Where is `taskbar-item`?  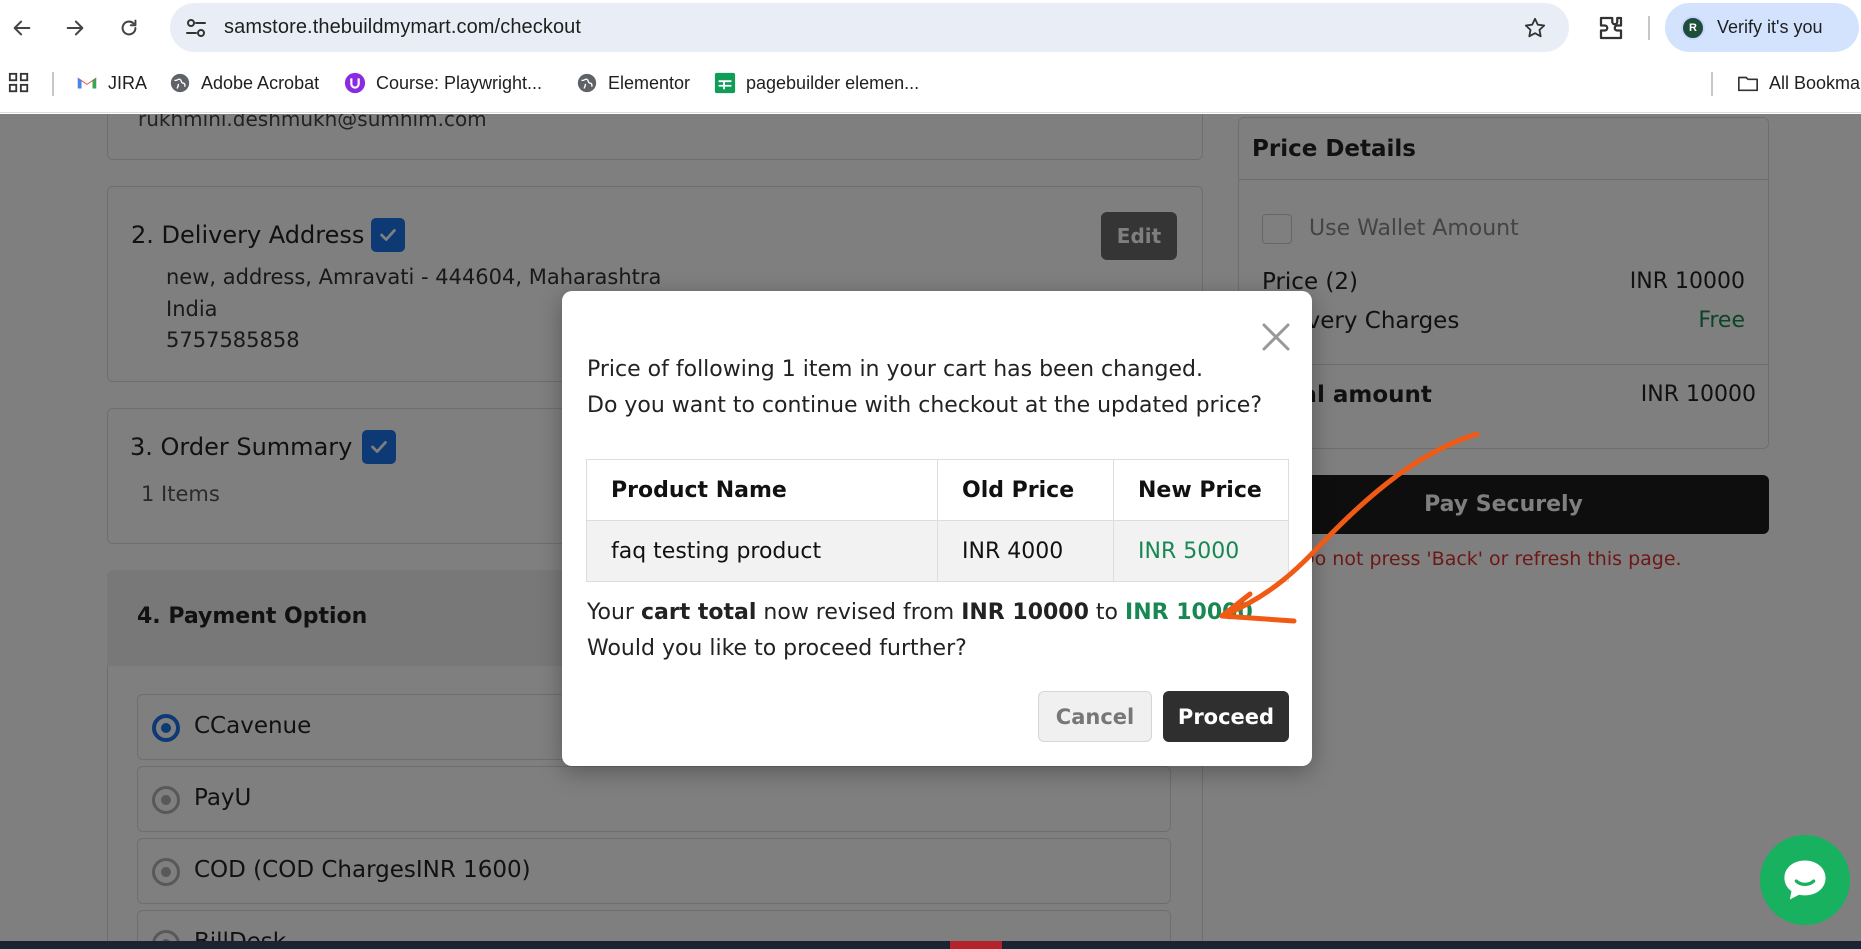
taskbar-item is located at coordinates (976, 945).